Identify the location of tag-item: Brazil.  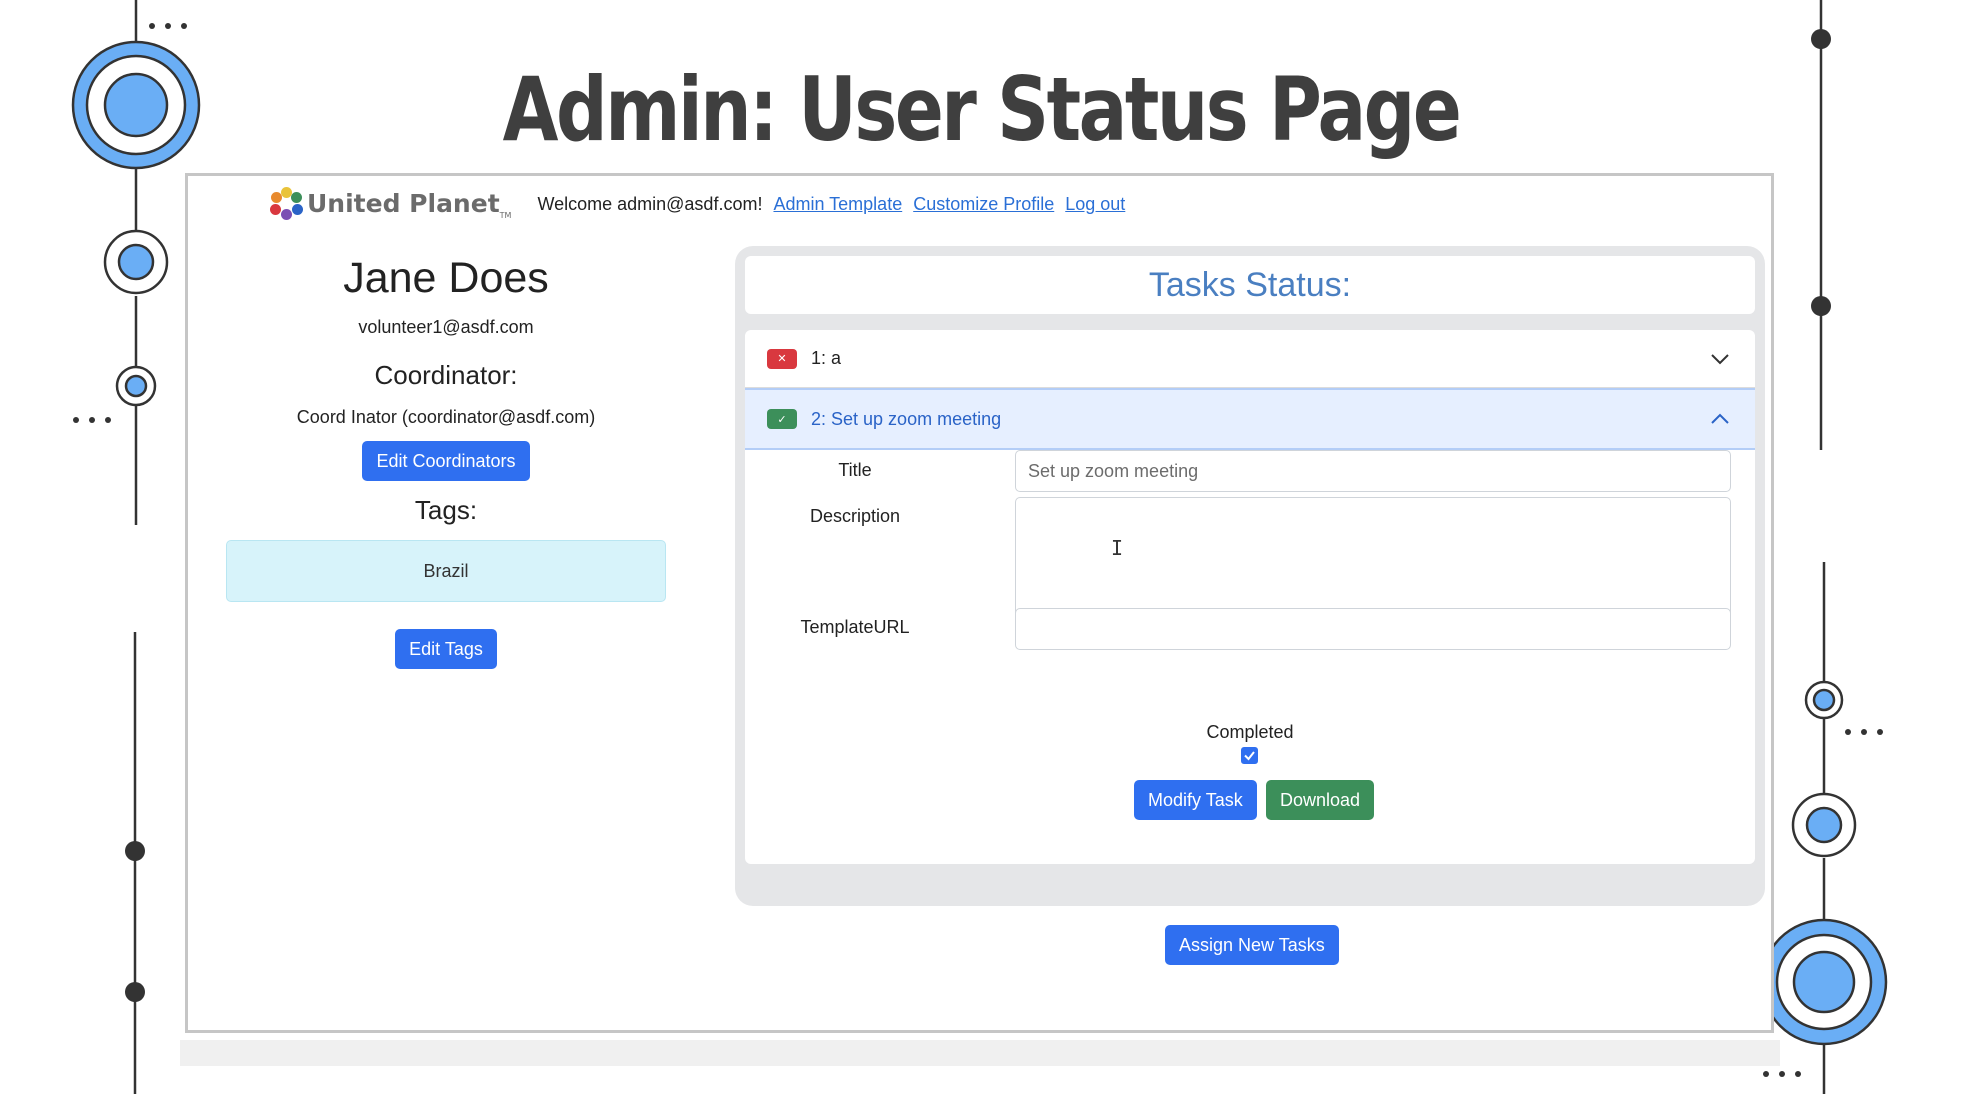
(446, 571).